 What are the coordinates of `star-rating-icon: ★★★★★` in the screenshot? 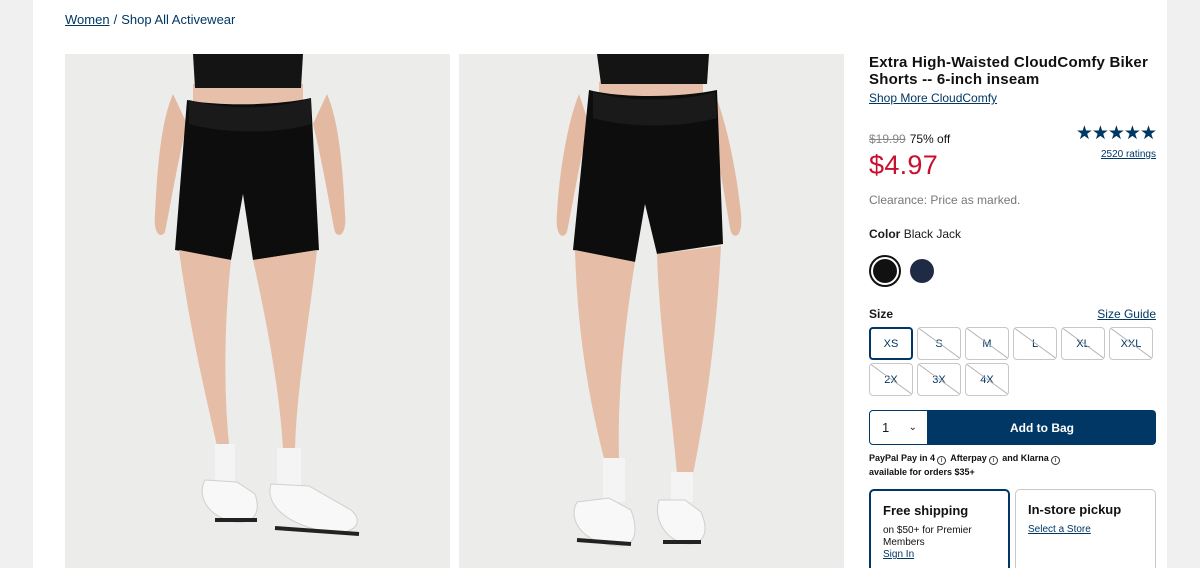 It's located at (1116, 133).